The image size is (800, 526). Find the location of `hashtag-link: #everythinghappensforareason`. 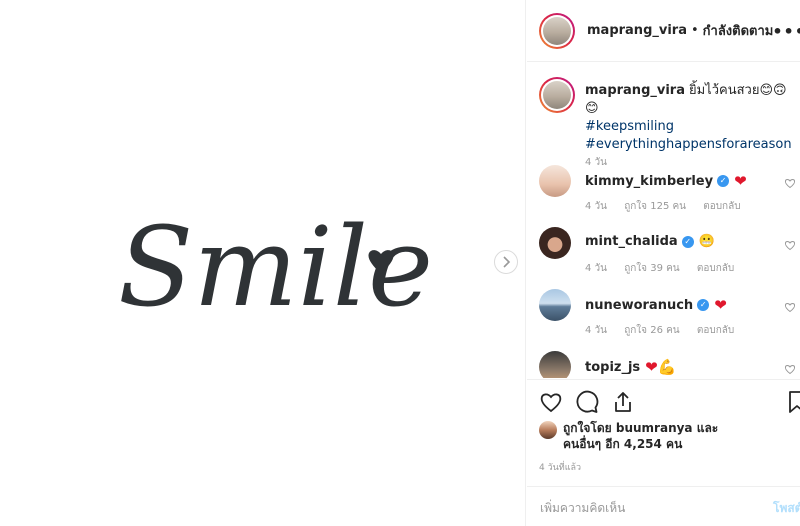

hashtag-link: #everythinghappensforareason is located at coordinates (692, 145).